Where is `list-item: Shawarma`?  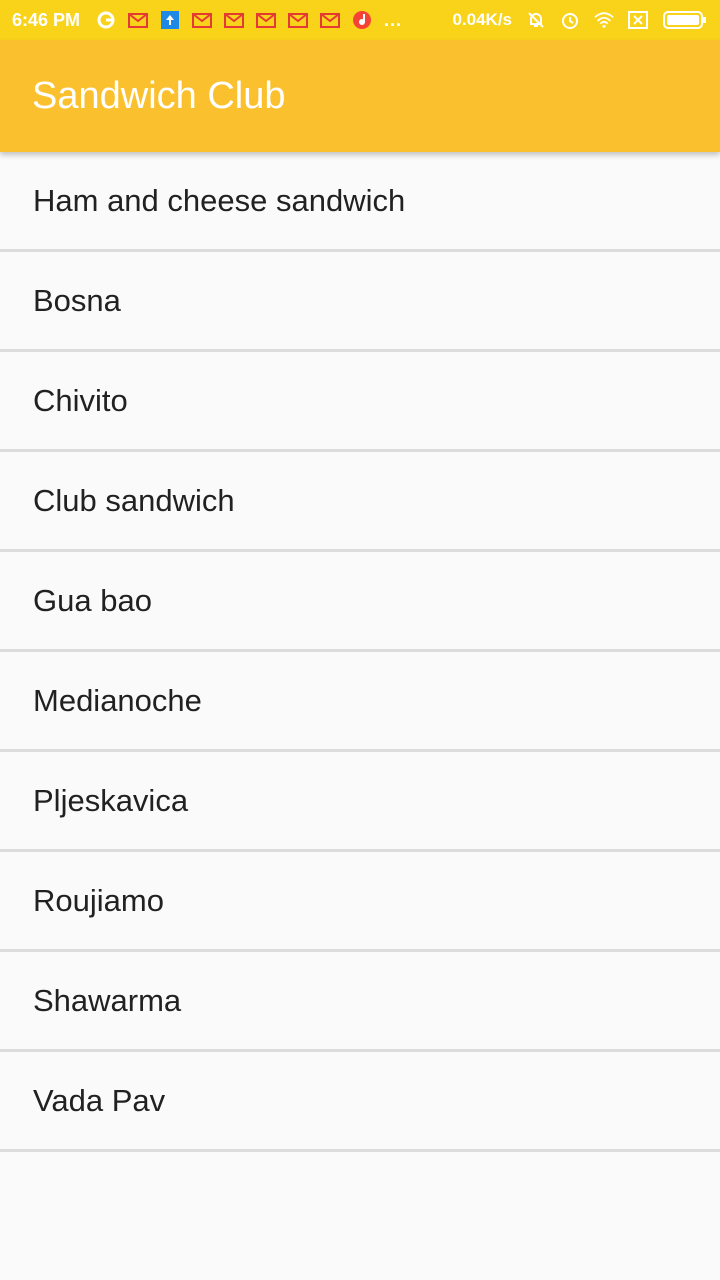 list-item: Shawarma is located at coordinates (360, 1002).